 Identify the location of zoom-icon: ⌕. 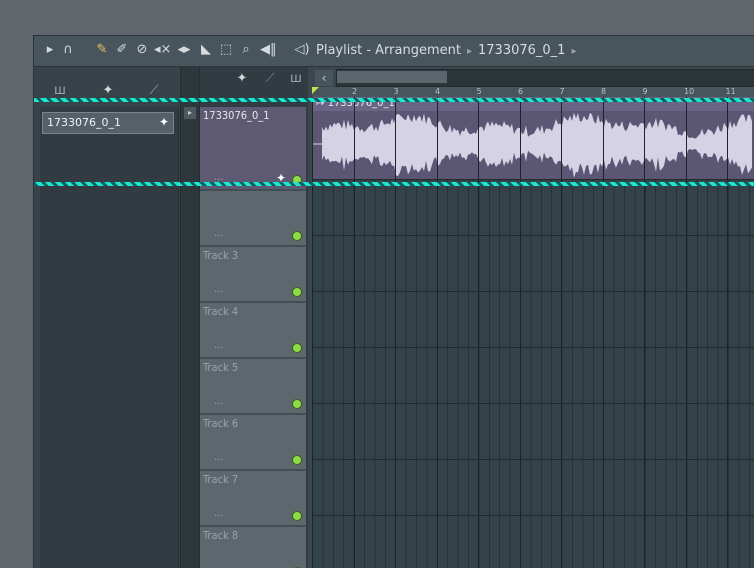
(246, 50).